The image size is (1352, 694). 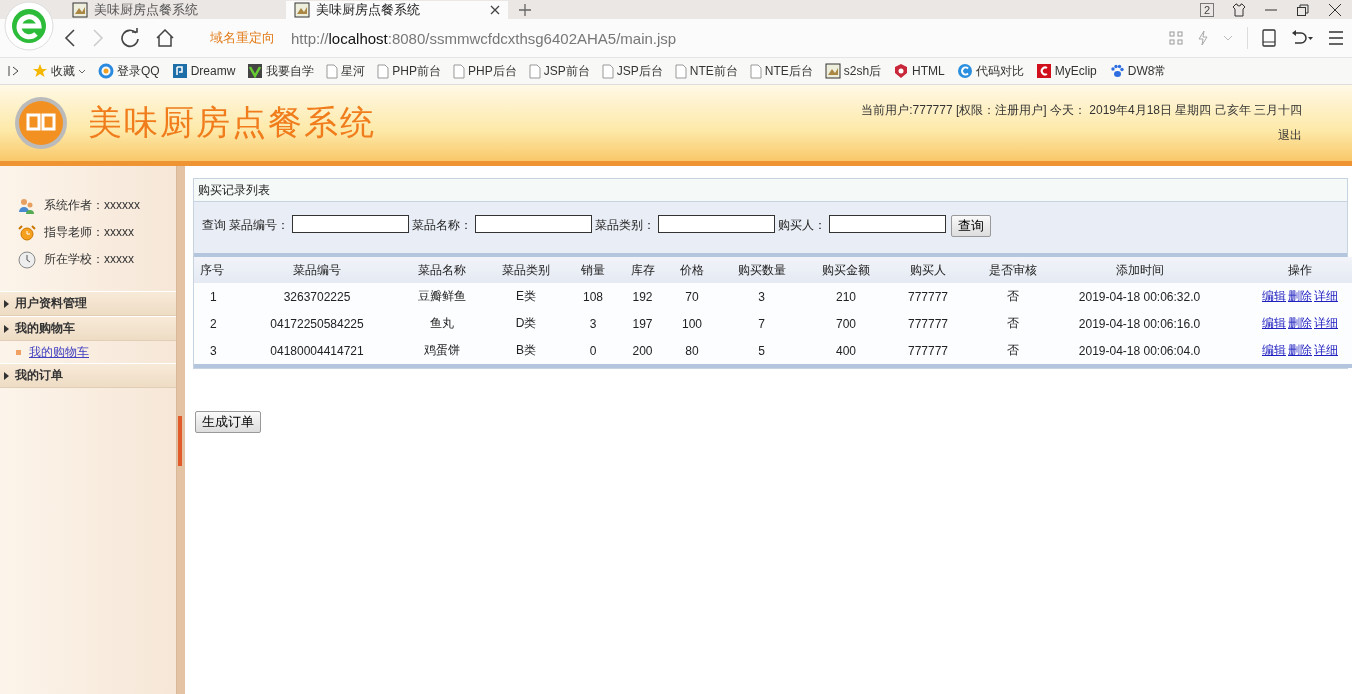 I want to click on bookmark-item: 登录QQ, so click(x=129, y=71).